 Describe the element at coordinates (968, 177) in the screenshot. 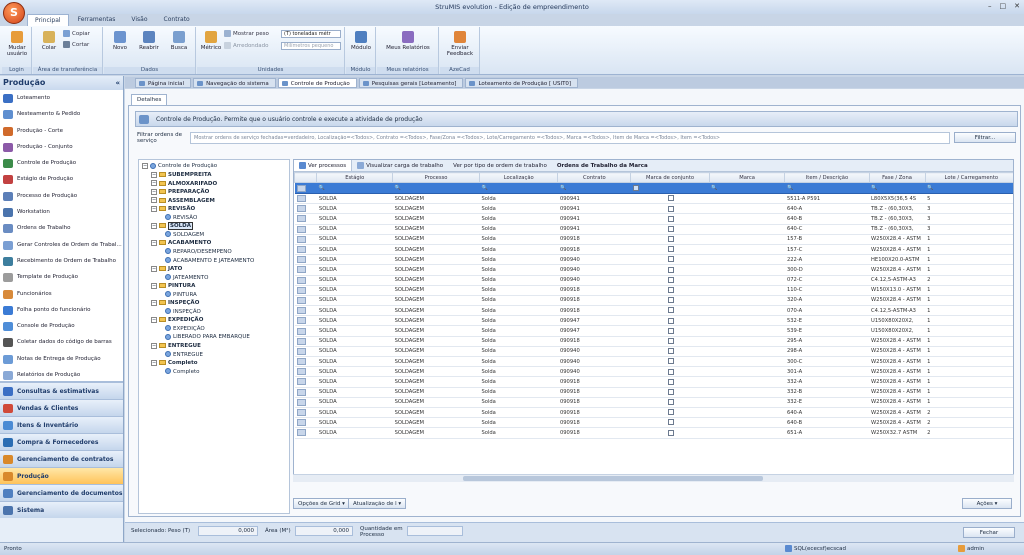

I see `column-header: Lote / Carregamento` at that location.